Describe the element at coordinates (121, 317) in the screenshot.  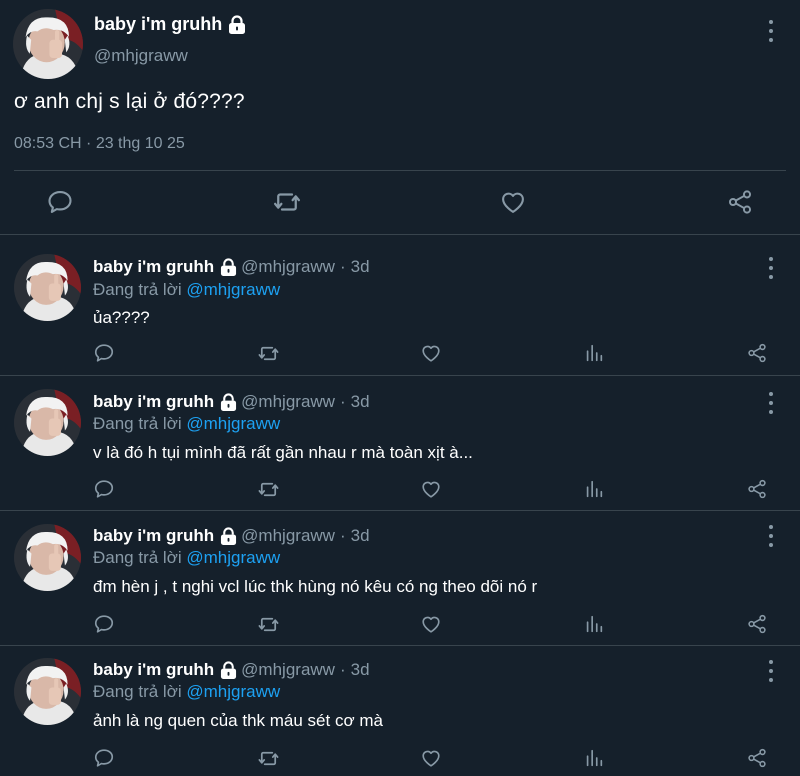
I see `tweet-text: ủa????` at that location.